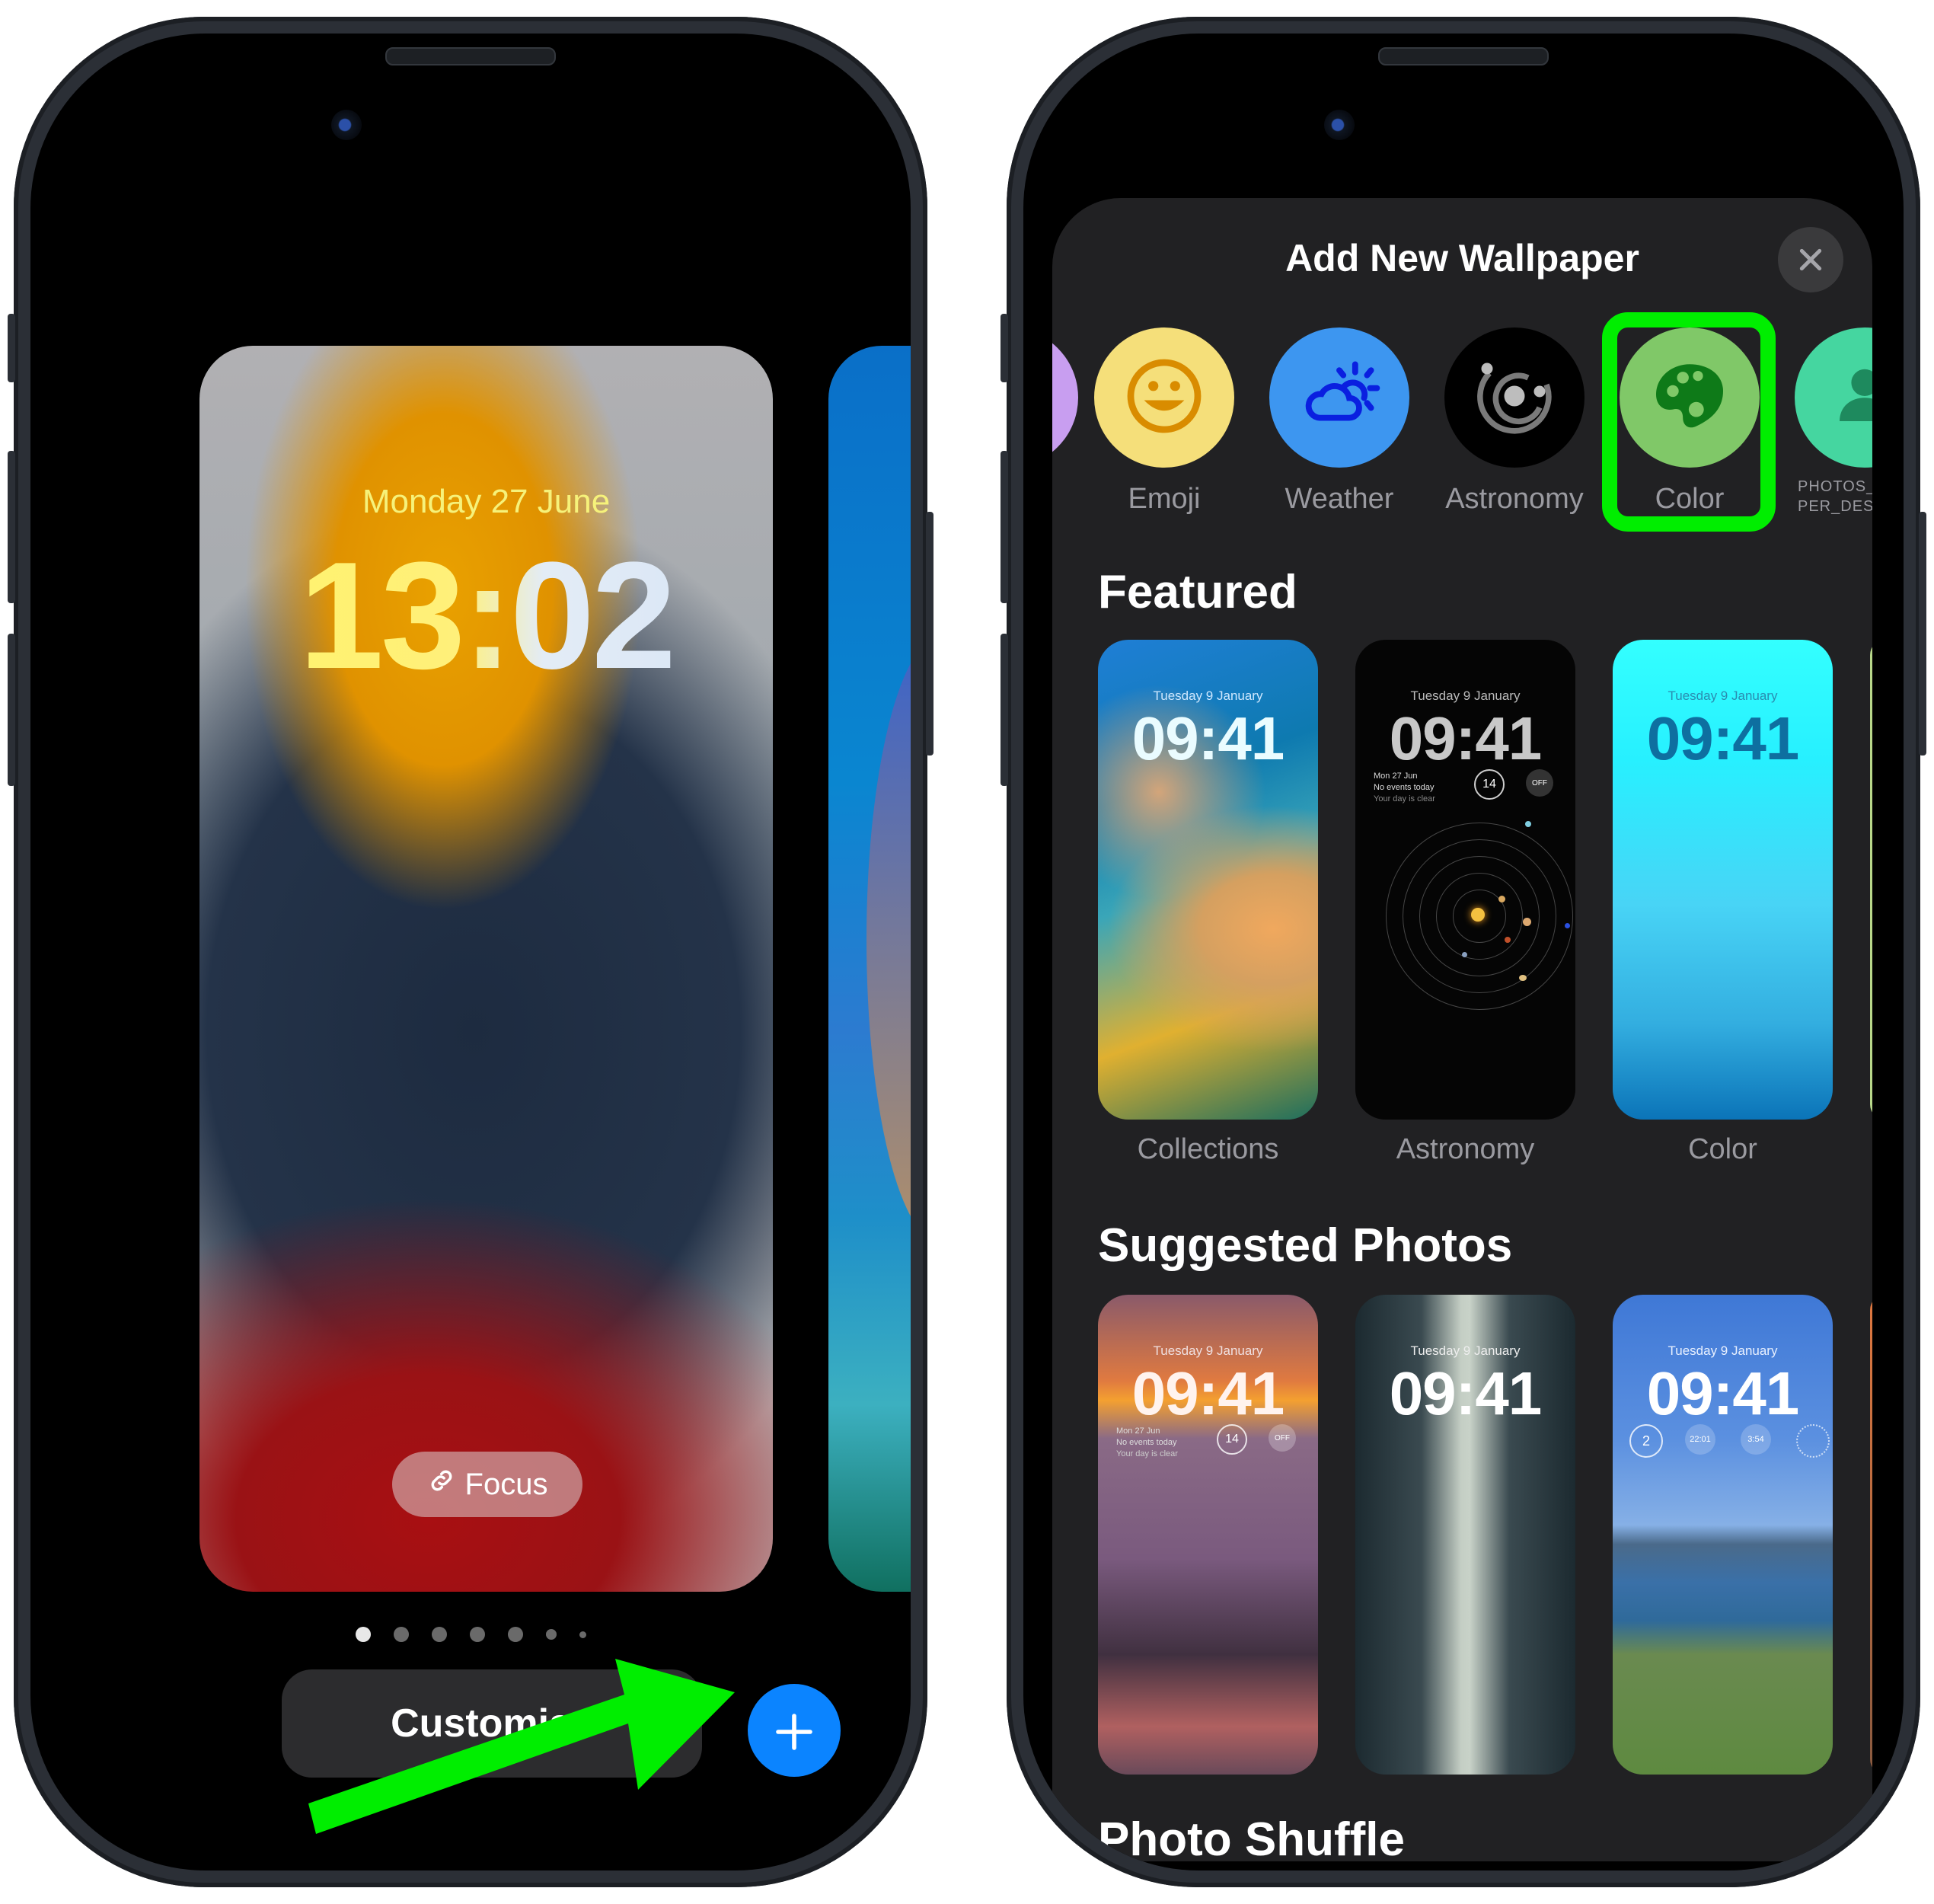 This screenshot has width=1934, height=1904. Describe the element at coordinates (1847, 398) in the screenshot. I see `person-icon` at that location.